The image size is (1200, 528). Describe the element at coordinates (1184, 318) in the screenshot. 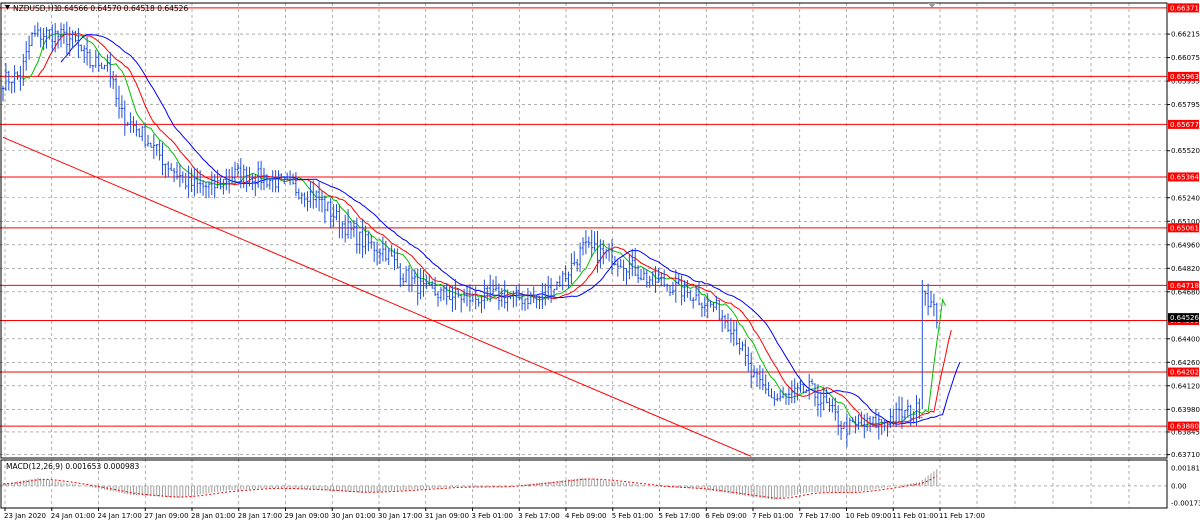

I see `current-price-label: 0.64526` at that location.